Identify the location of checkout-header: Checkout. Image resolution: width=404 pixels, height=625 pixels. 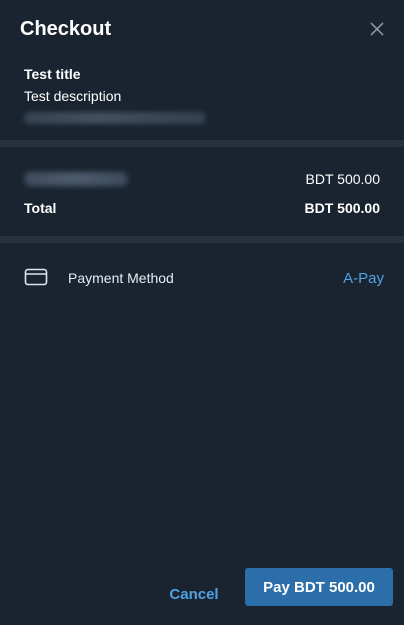
(202, 29).